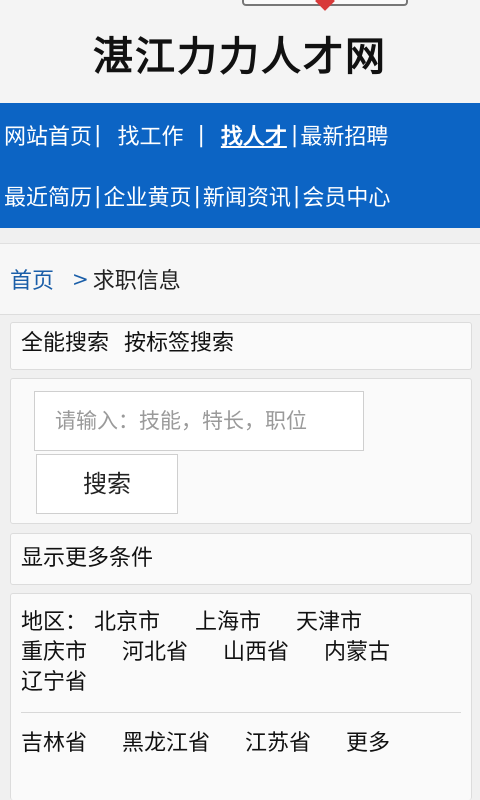 The width and height of the screenshot is (480, 800). Describe the element at coordinates (32, 279) in the screenshot. I see `breadcrumb-home: 首页` at that location.